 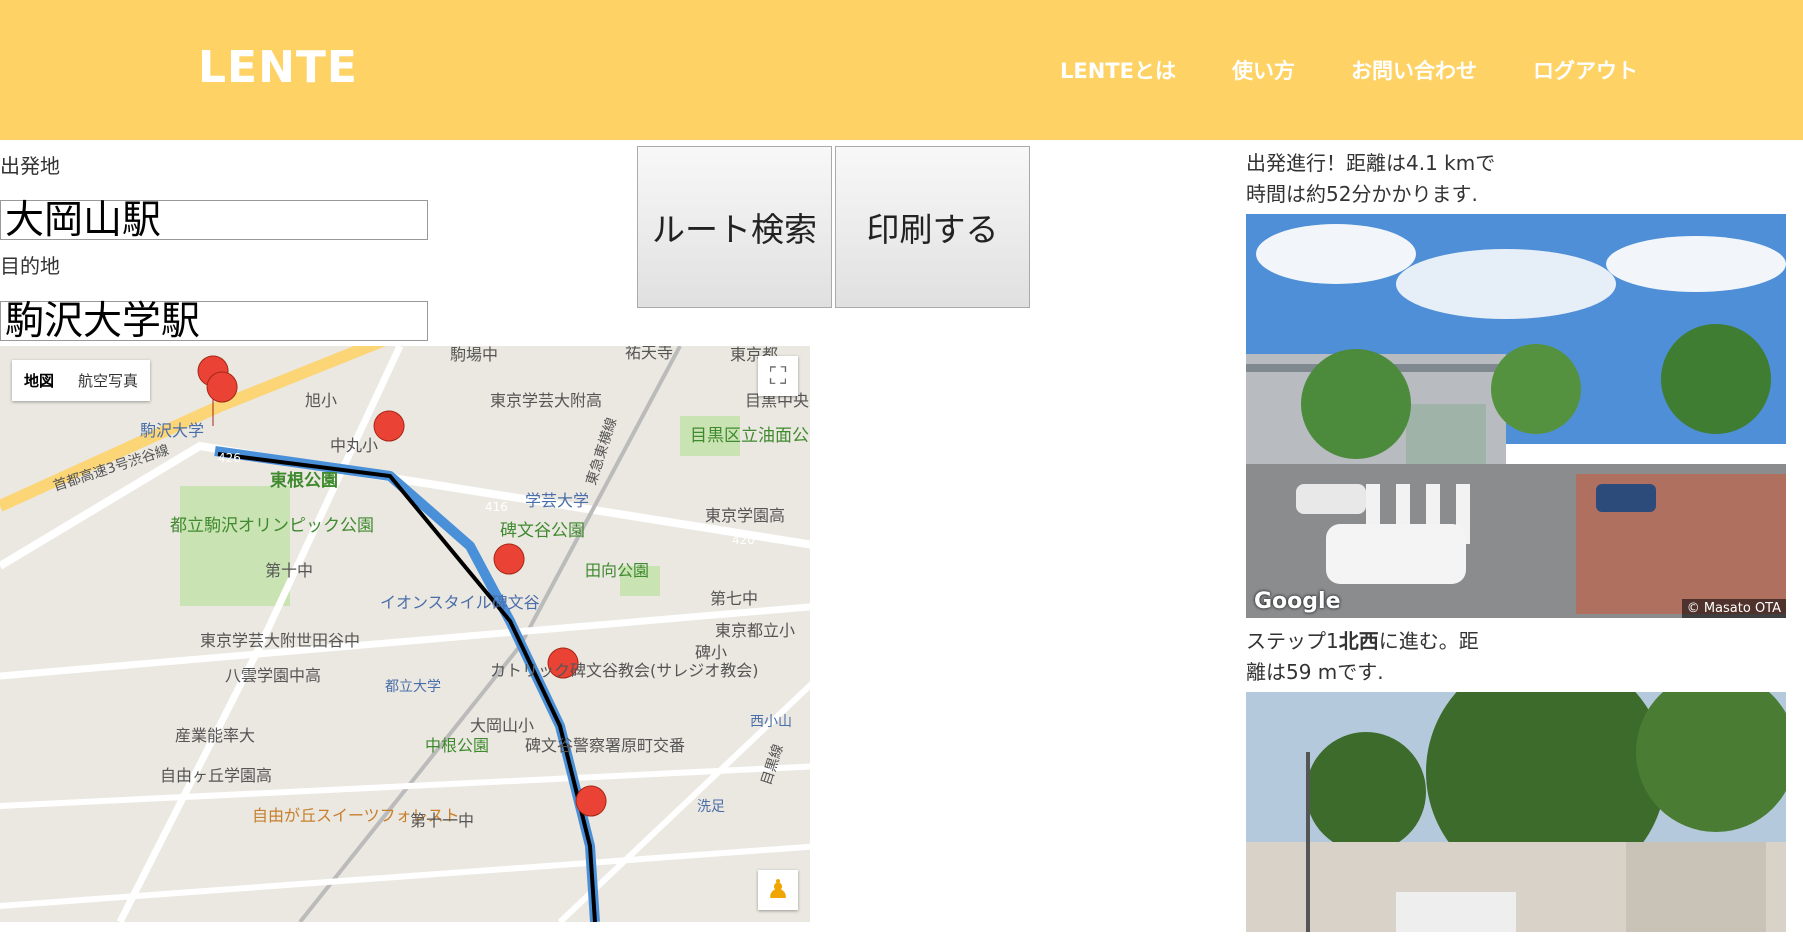 I want to click on park-area, so click(x=235, y=546).